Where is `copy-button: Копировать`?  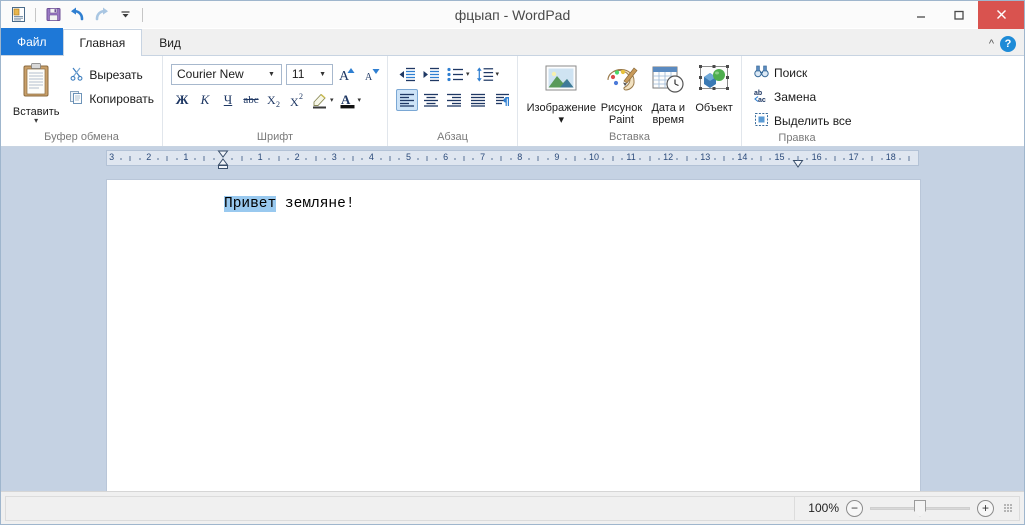 copy-button: Копировать is located at coordinates (111, 99).